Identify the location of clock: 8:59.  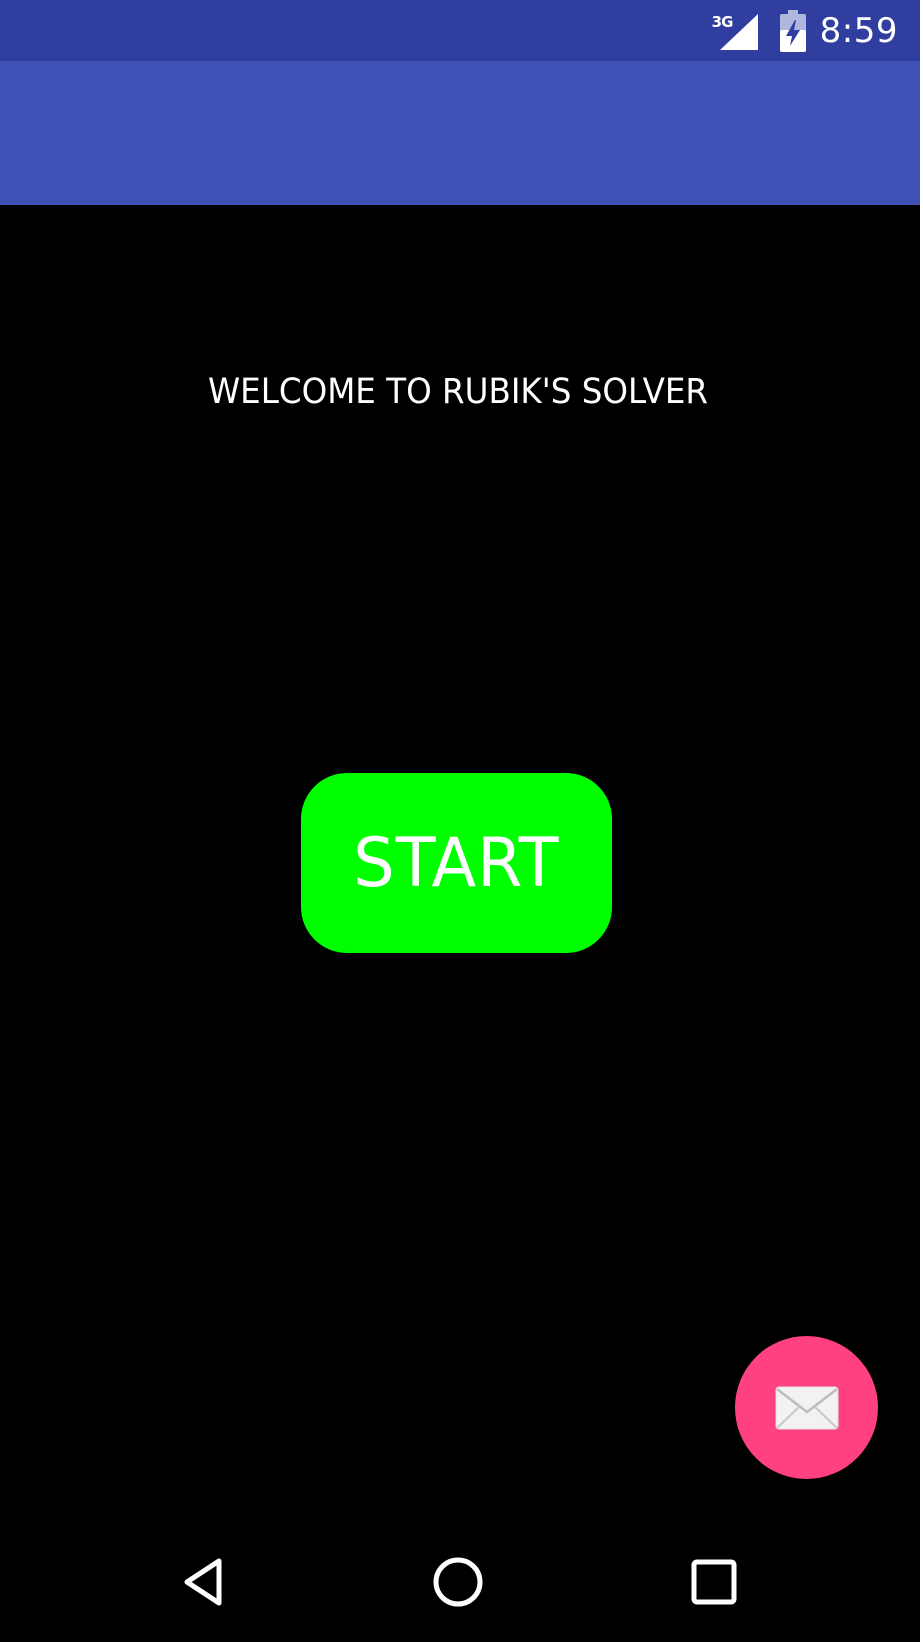
(858, 31).